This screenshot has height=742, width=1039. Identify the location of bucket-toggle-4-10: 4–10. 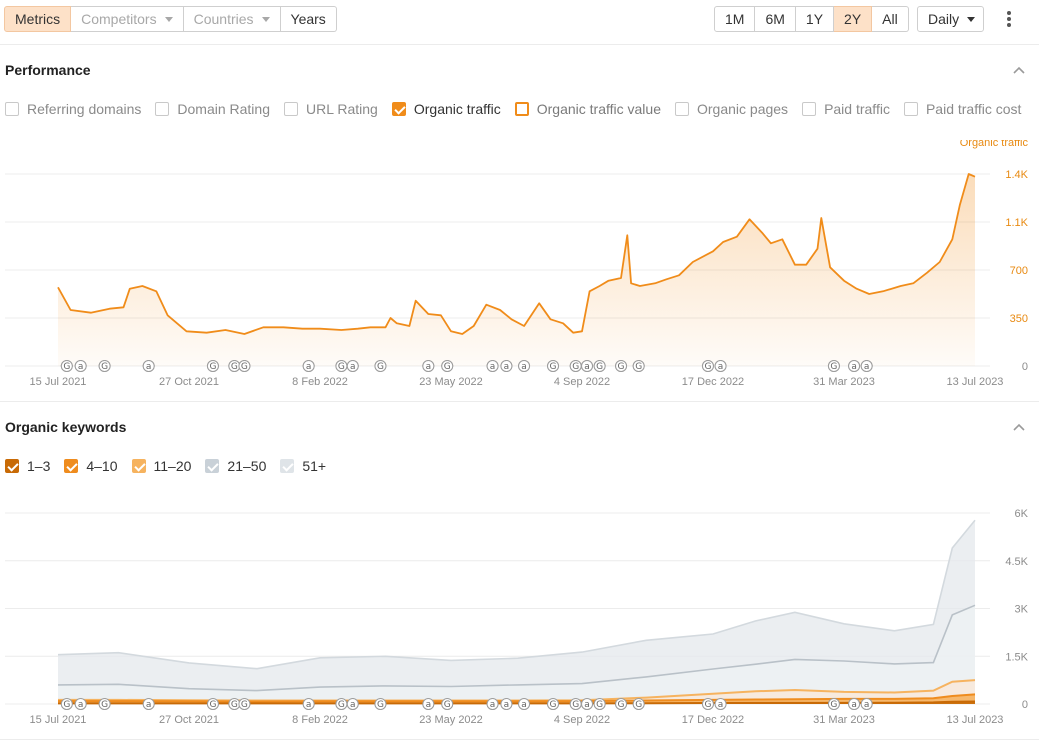
(91, 466).